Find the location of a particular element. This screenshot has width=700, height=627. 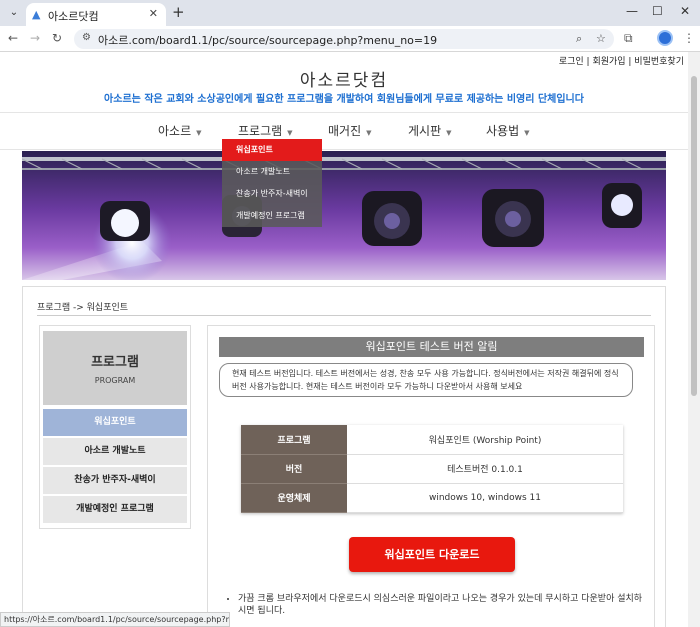

program-dropdown-menu: 워십포인트 아소르 개발노트 찬송가 반주자-새벽이 개발예정인 프로그램 is located at coordinates (272, 183).